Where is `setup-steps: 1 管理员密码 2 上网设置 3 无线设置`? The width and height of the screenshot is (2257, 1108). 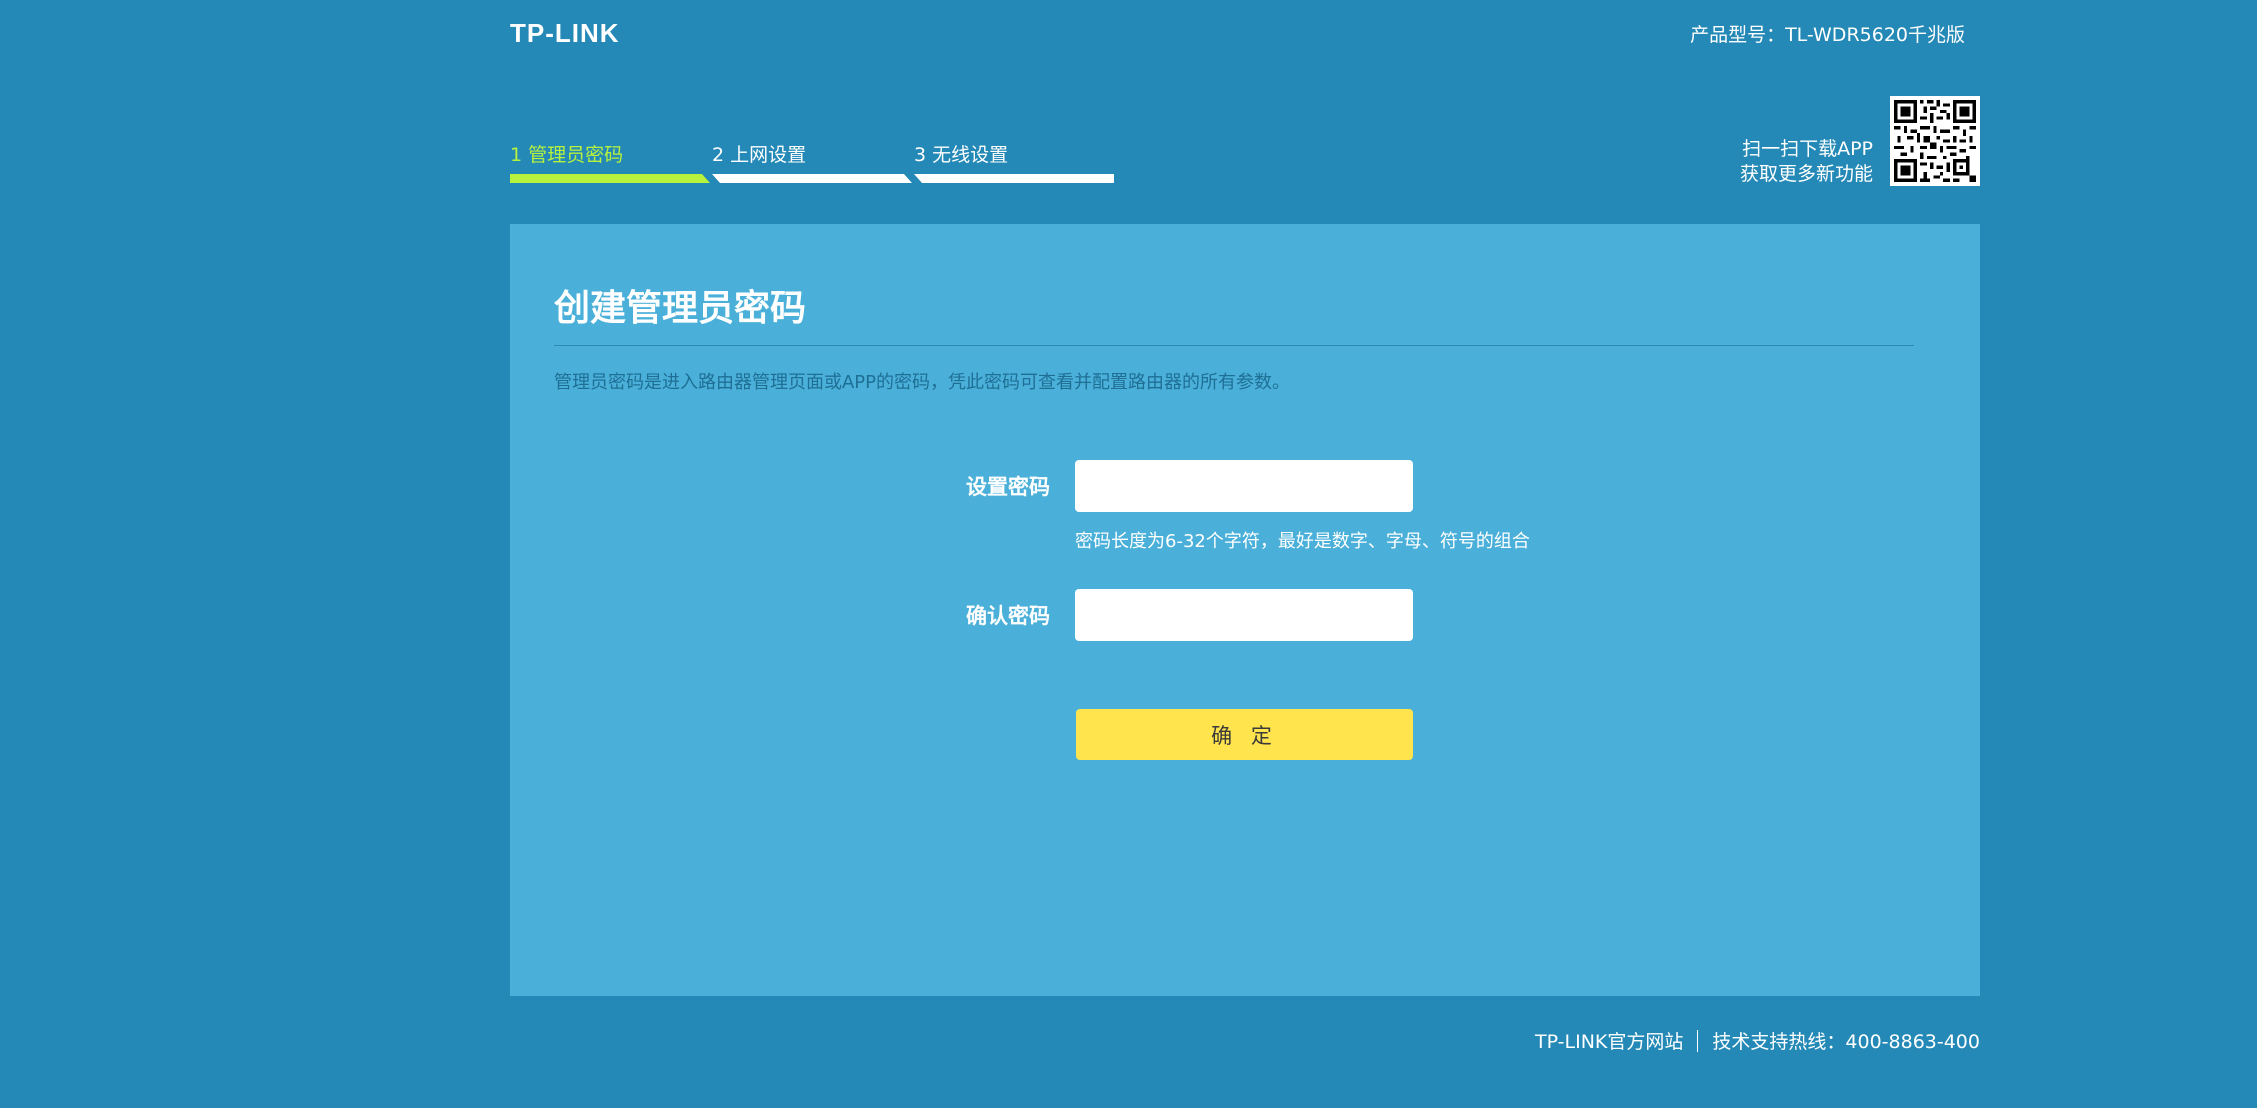
setup-steps: 1 管理员密码 2 上网设置 3 无线设置 is located at coordinates (812, 162).